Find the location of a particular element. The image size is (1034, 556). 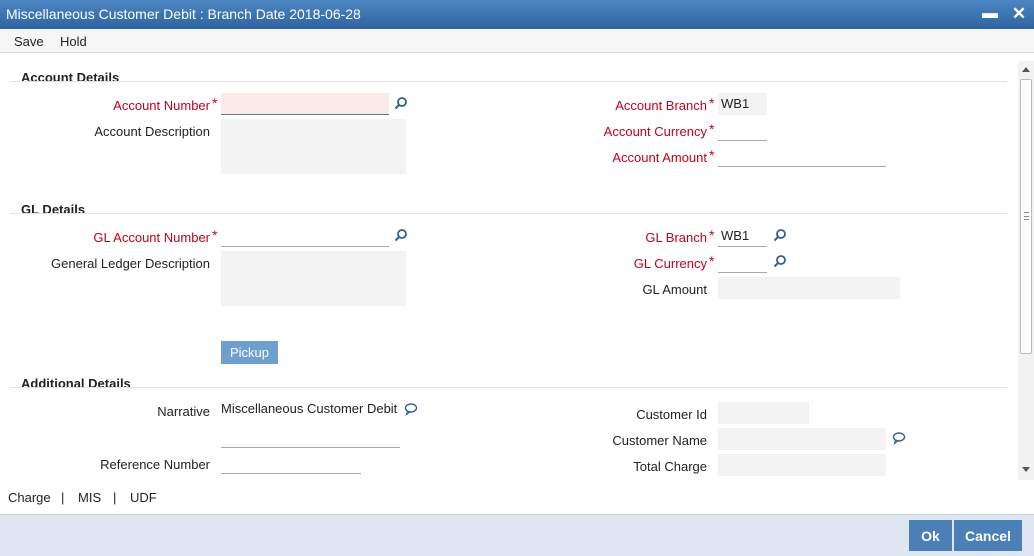

scroll-up-icon is located at coordinates (1026, 69).